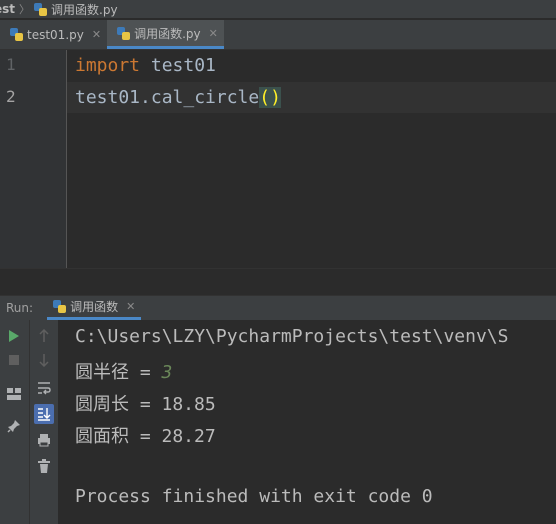 The width and height of the screenshot is (556, 524). Describe the element at coordinates (20, 308) in the screenshot. I see `run-label: Run:` at that location.